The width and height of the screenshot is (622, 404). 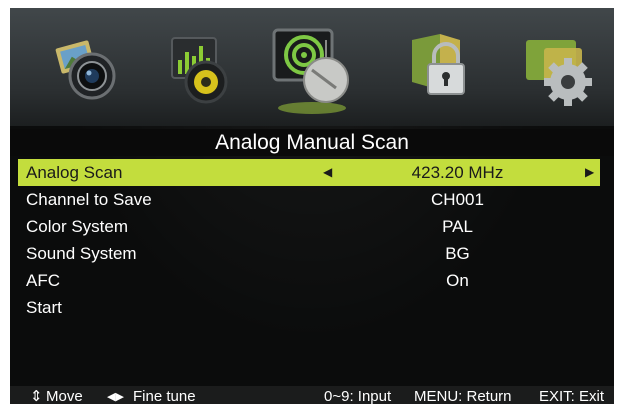 I want to click on row-value: CH001, so click(x=457, y=199).